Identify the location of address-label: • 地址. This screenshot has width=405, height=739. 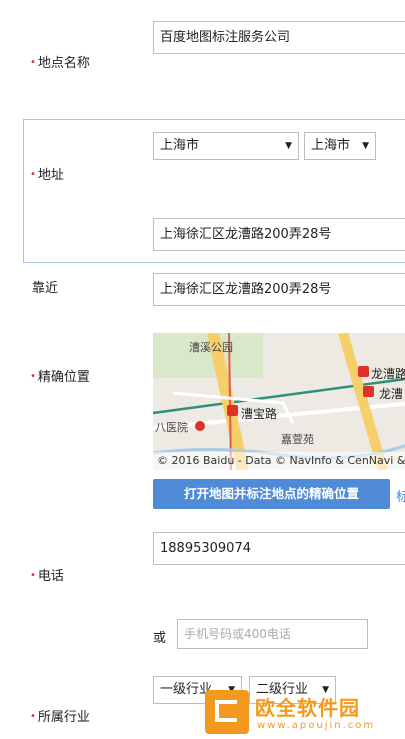
(47, 175).